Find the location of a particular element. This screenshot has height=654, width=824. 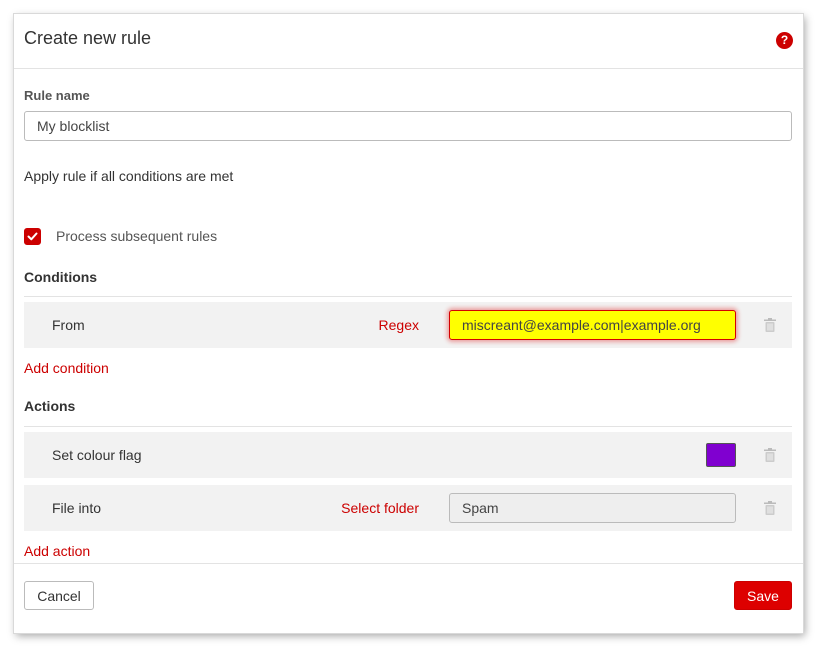

folder-input is located at coordinates (592, 508).